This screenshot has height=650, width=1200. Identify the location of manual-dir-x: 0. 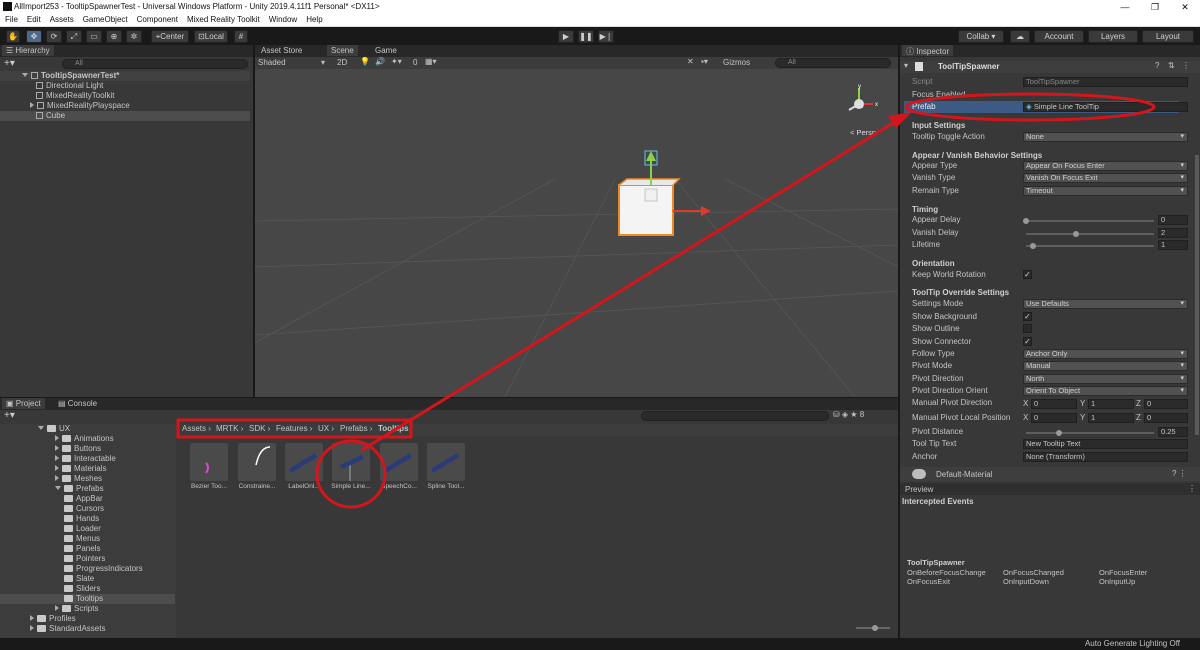
(1054, 404).